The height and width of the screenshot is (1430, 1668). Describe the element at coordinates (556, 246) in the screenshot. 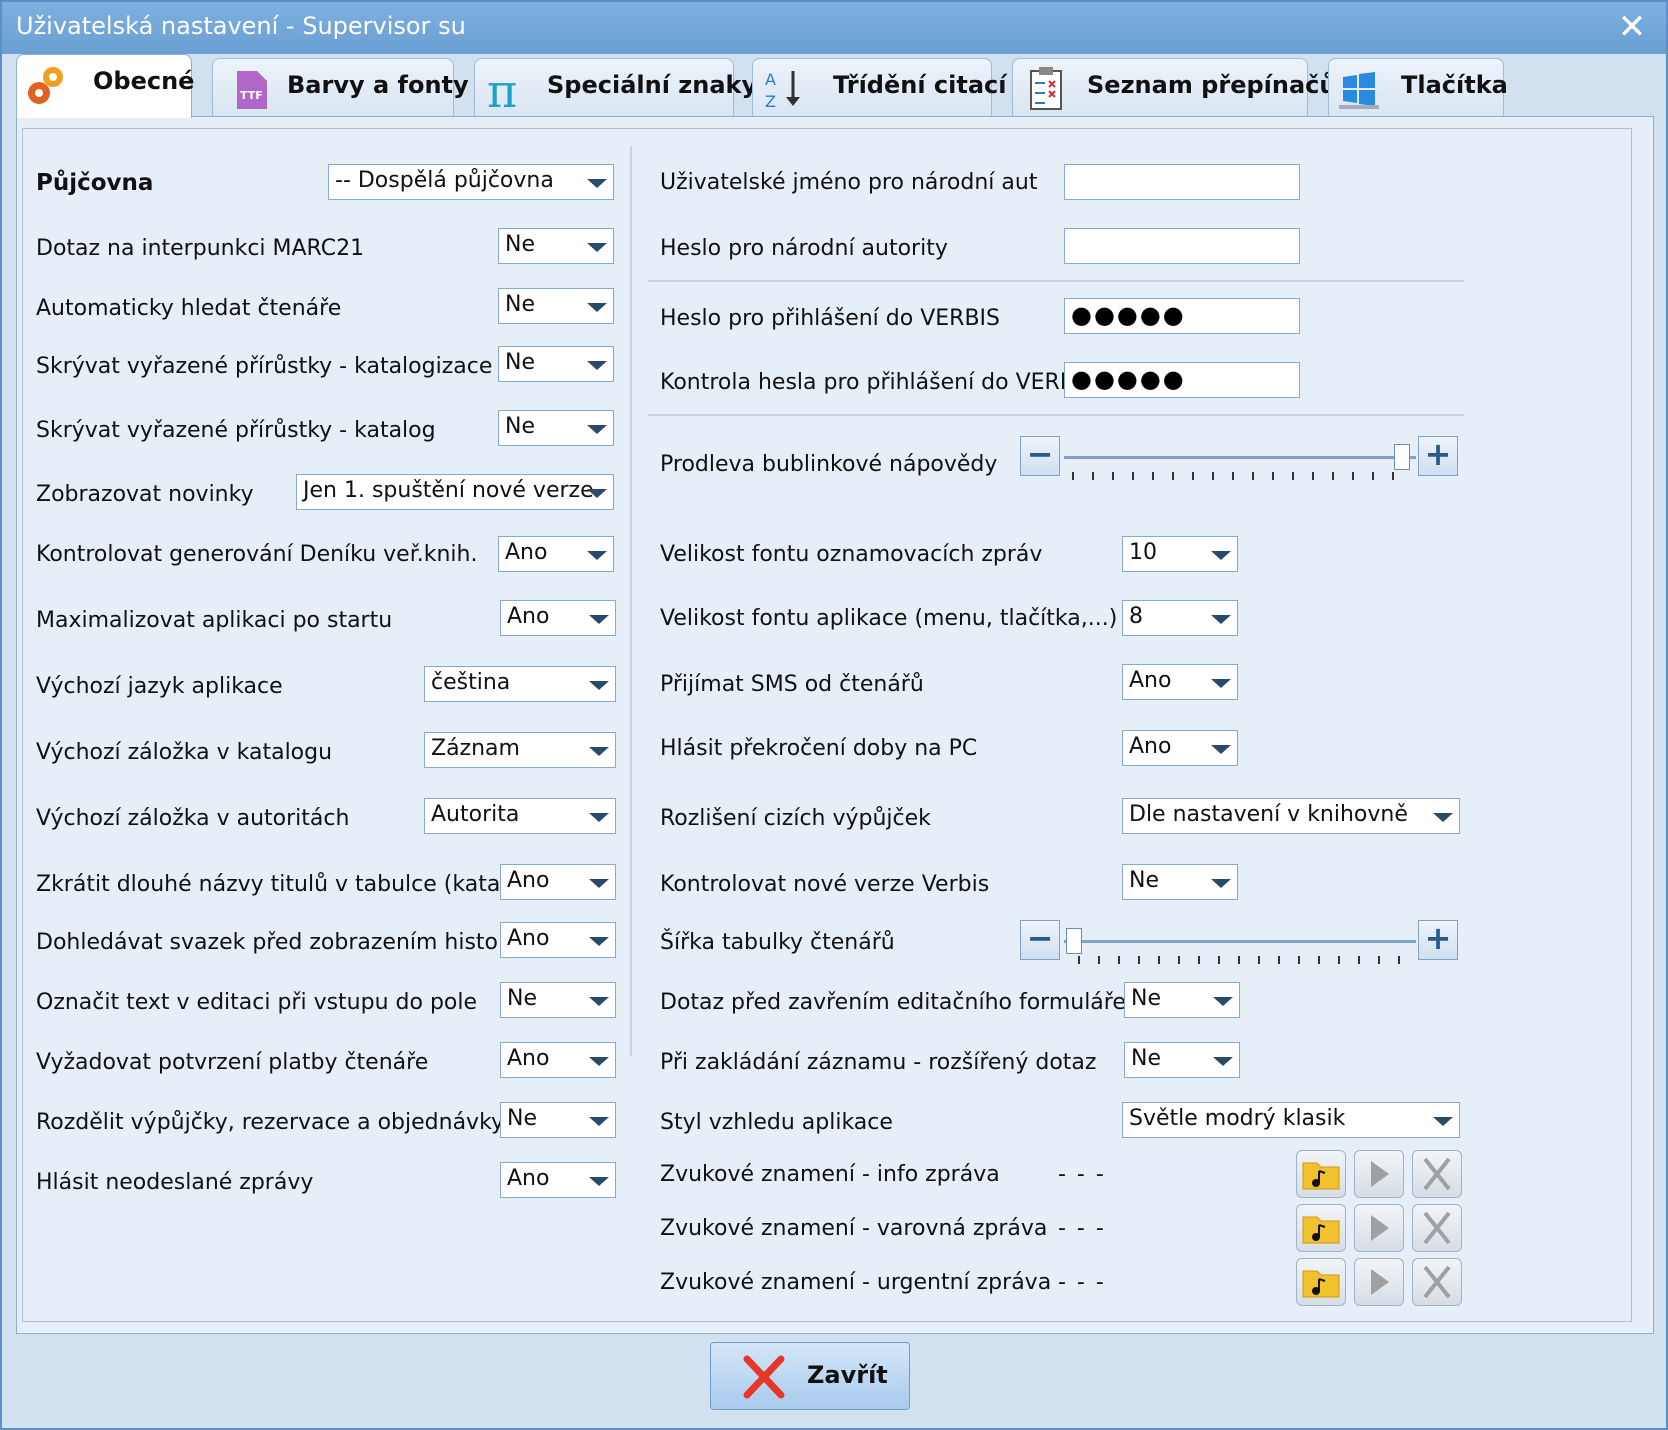

I see `marc21-punctuation-select: Ne` at that location.